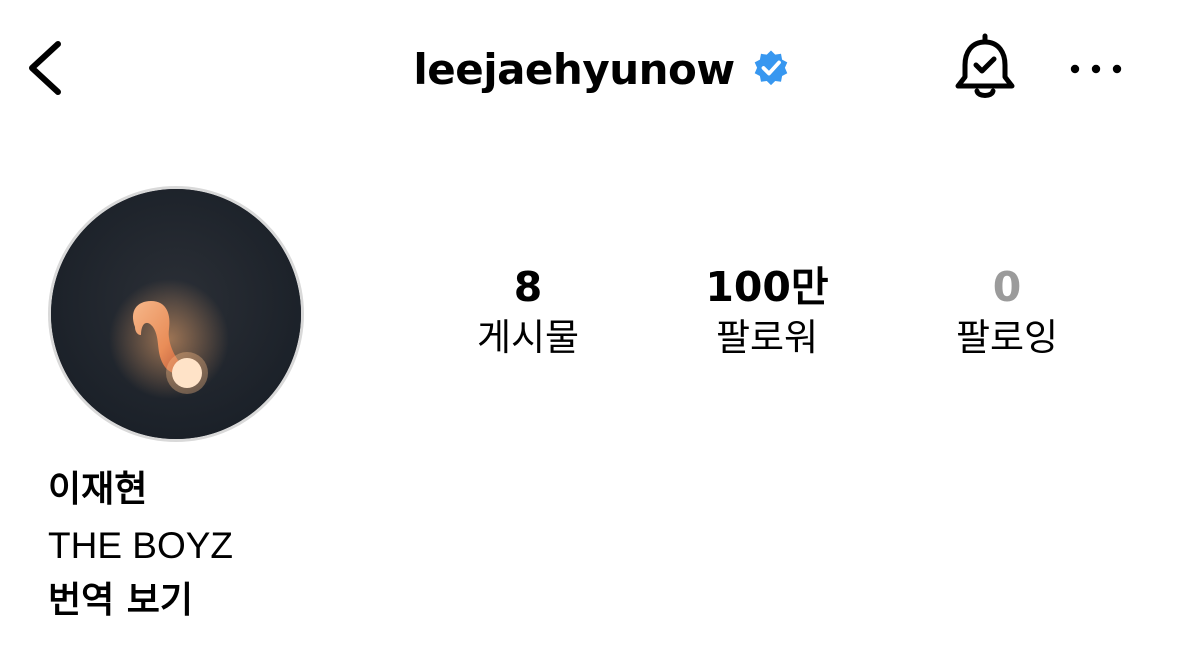  I want to click on profile-avatar, so click(176, 314).